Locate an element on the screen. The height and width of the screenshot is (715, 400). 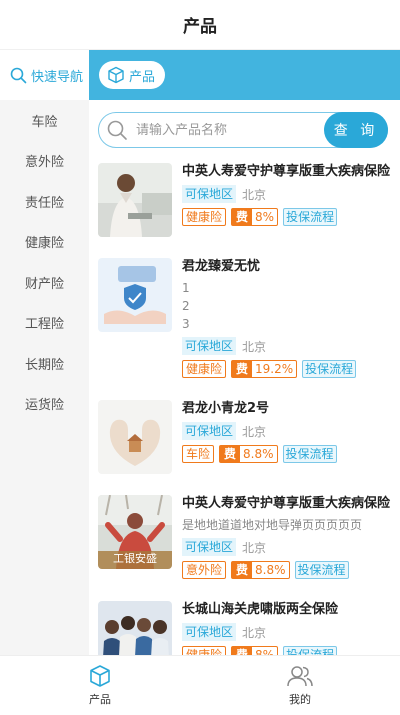
tab-label: 我的 is located at coordinates (300, 699).